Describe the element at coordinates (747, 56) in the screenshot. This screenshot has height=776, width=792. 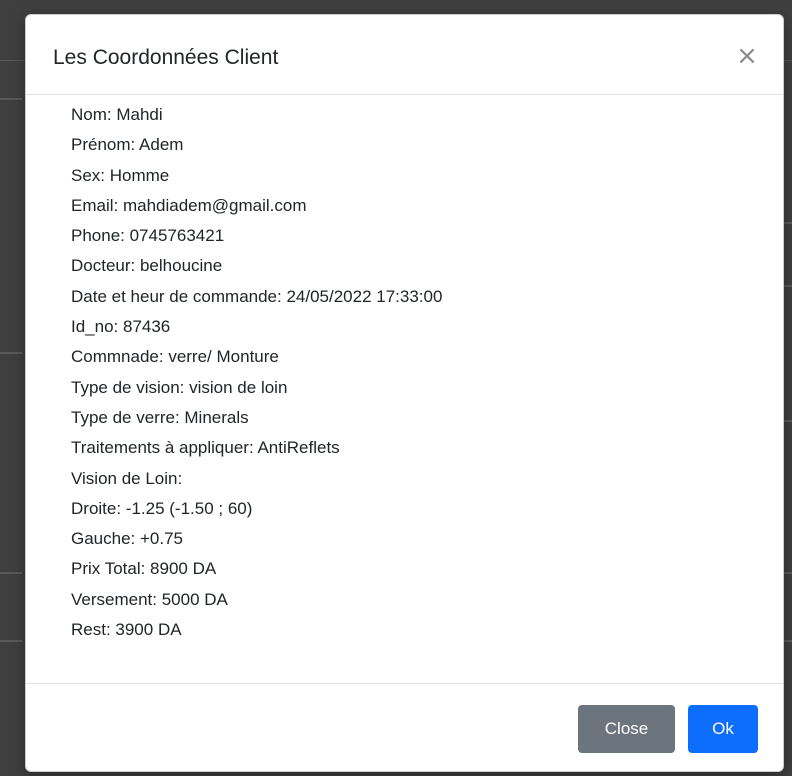
I see `close-icon: ×` at that location.